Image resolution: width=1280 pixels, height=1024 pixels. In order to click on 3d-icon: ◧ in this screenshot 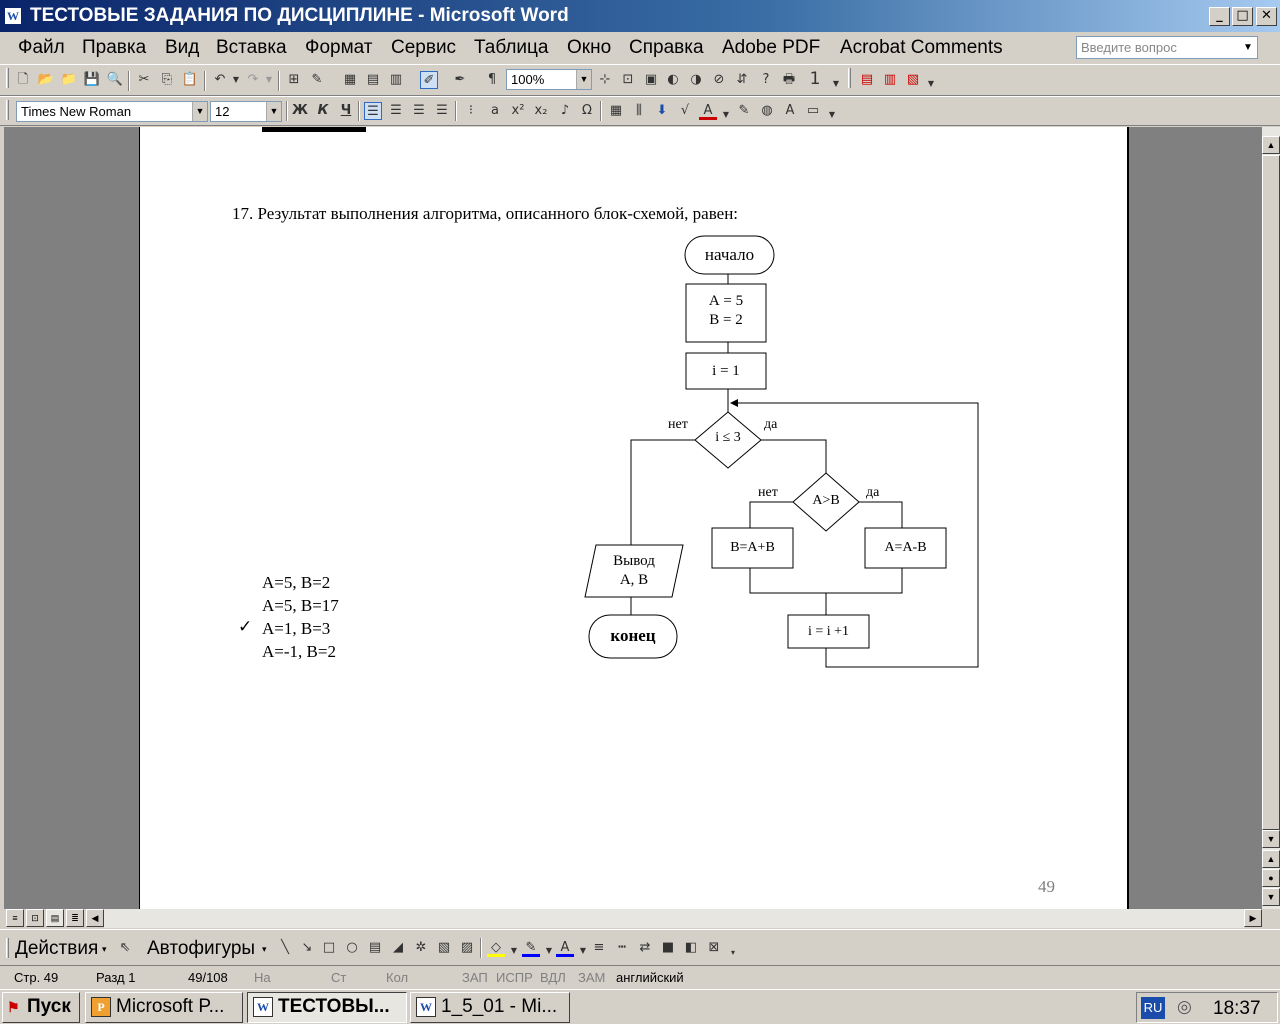, I will do `click(691, 948)`.